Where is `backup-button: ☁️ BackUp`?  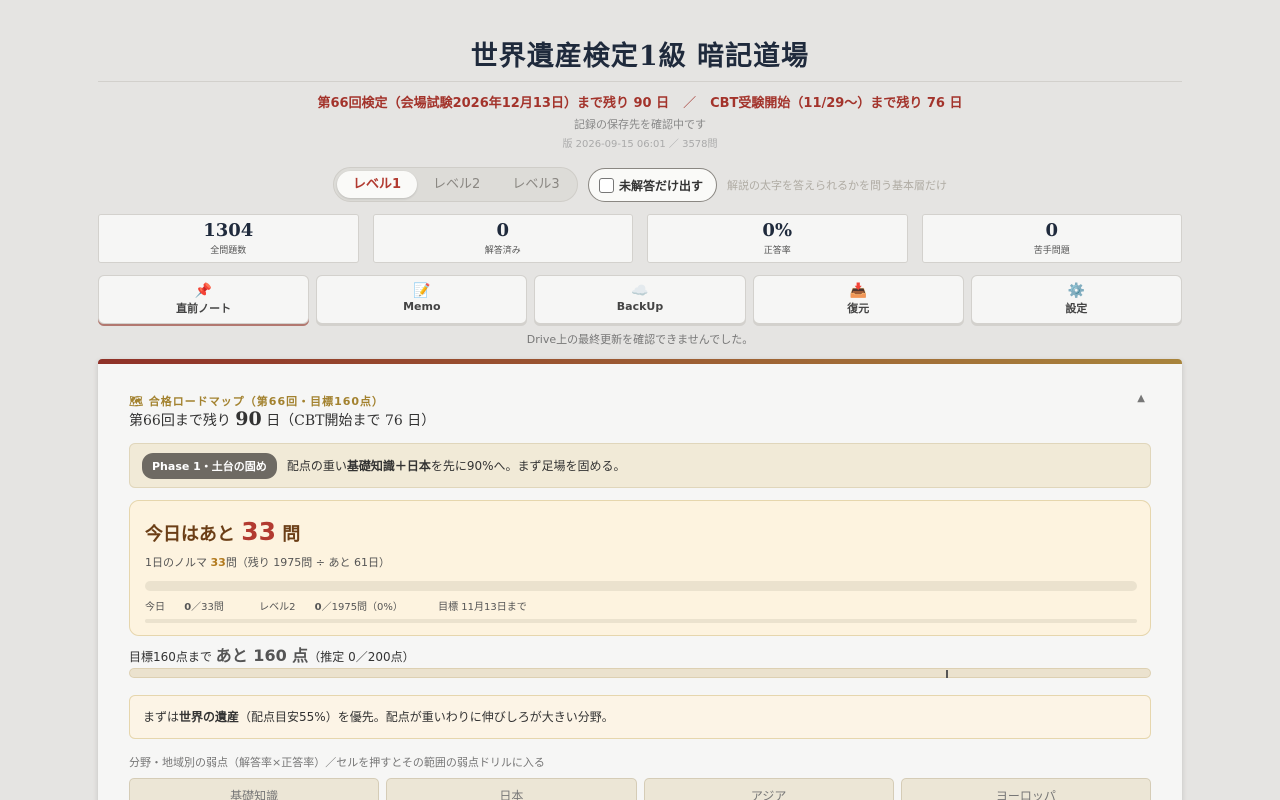
backup-button: ☁️ BackUp is located at coordinates (640, 299).